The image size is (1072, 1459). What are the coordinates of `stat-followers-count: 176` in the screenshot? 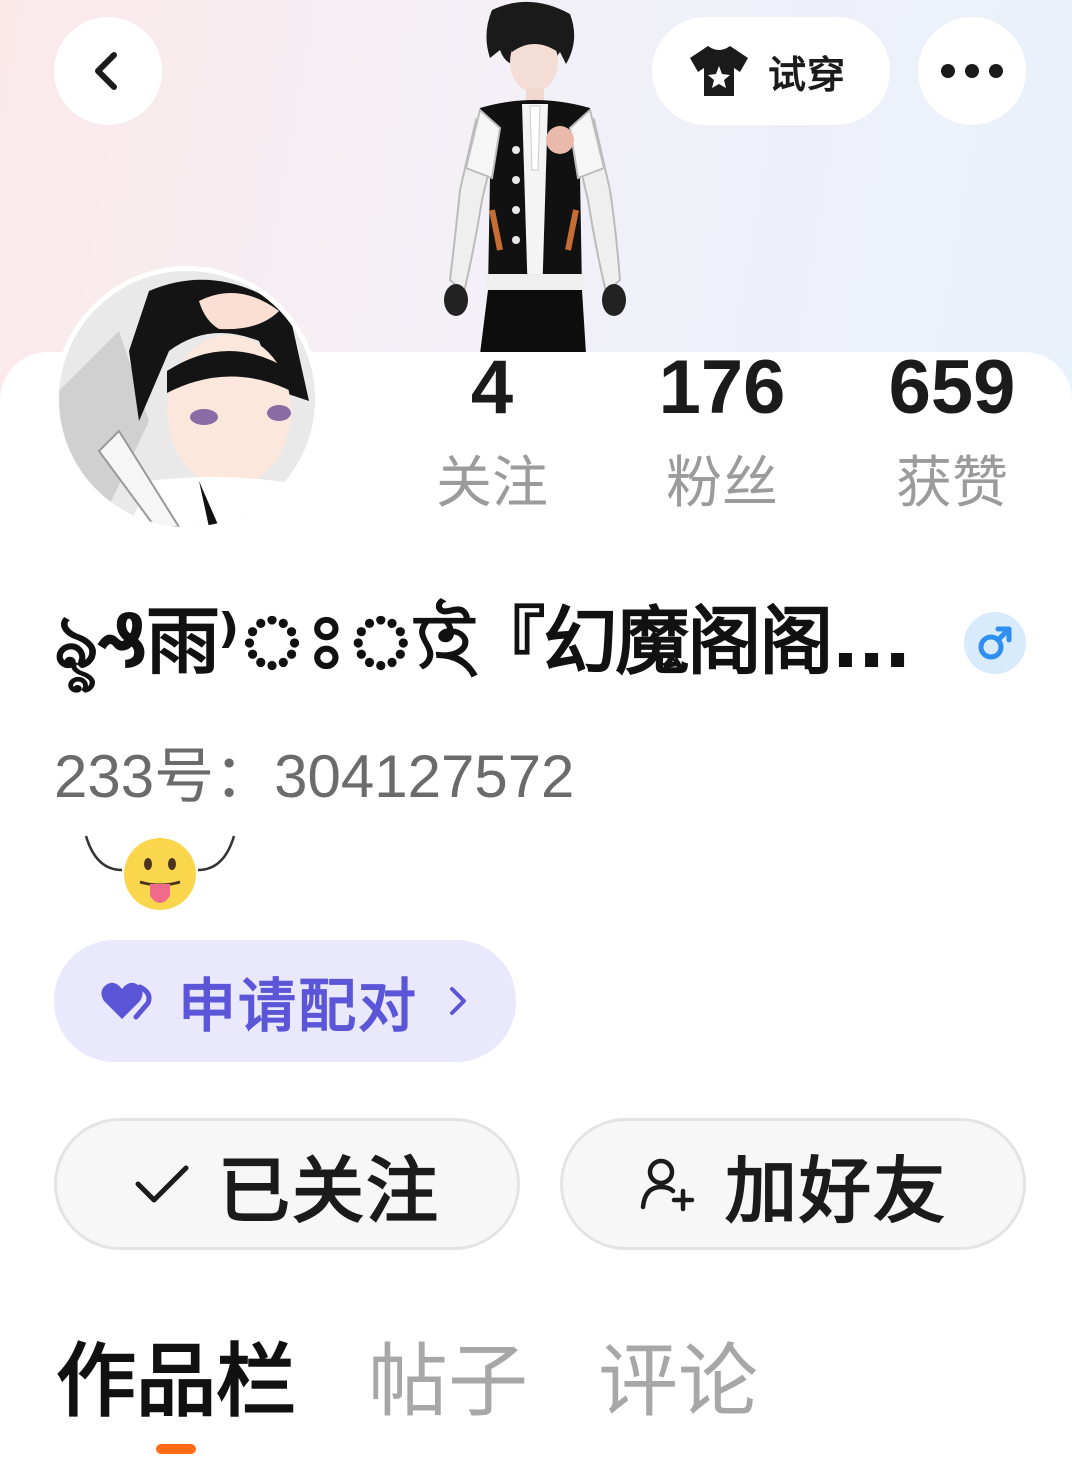 It's located at (722, 387).